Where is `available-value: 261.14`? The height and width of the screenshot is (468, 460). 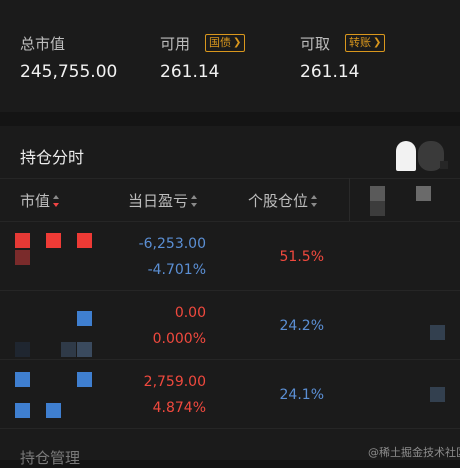 available-value: 261.14 is located at coordinates (190, 72).